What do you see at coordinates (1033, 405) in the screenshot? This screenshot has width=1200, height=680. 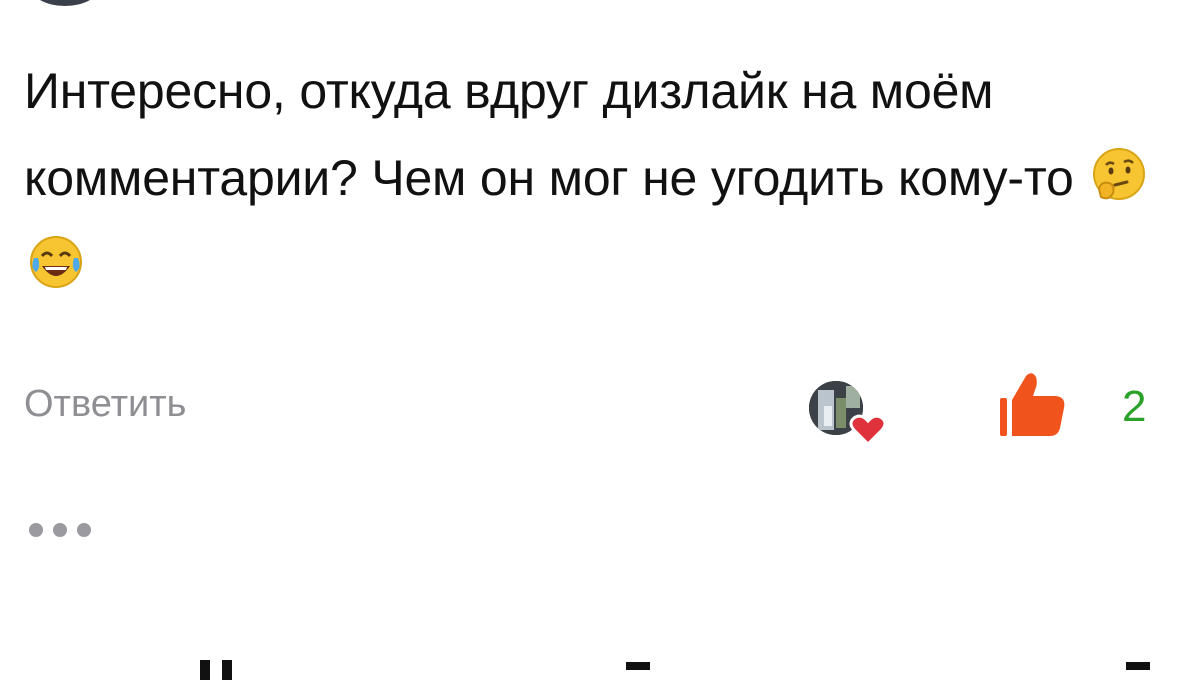 I see `thumbs-up-icon` at bounding box center [1033, 405].